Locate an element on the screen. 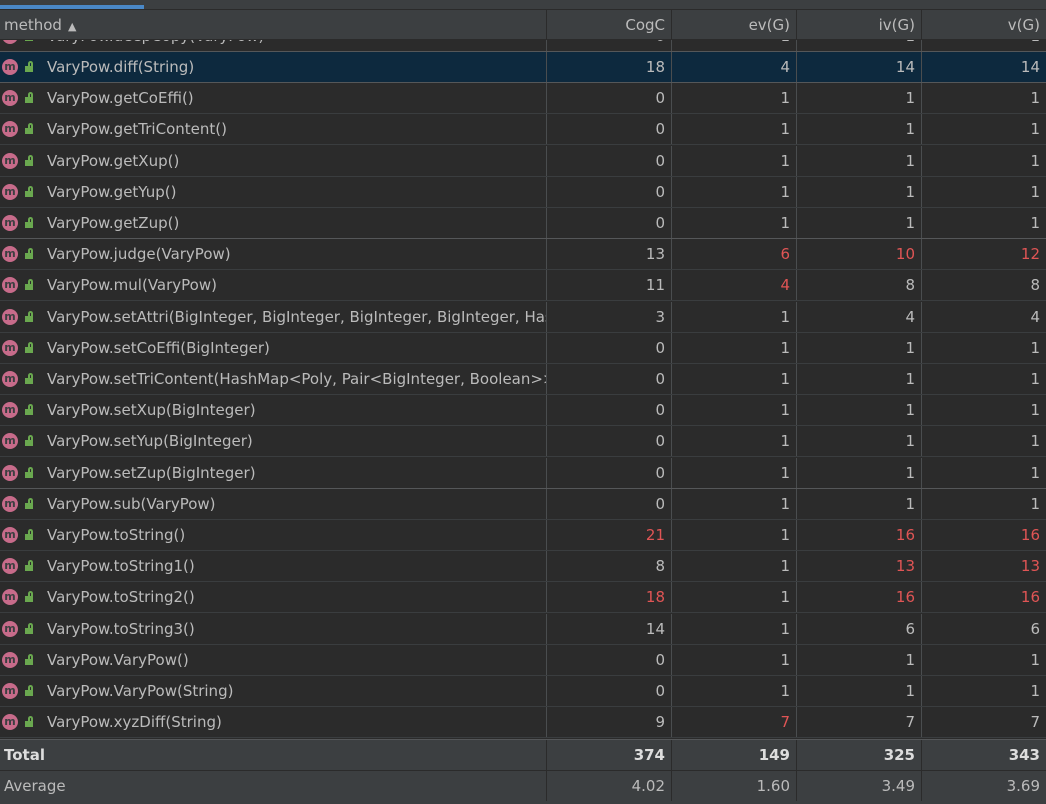 The height and width of the screenshot is (804, 1046). method-name: VaryPow.xyzDiff(String) is located at coordinates (134, 722).